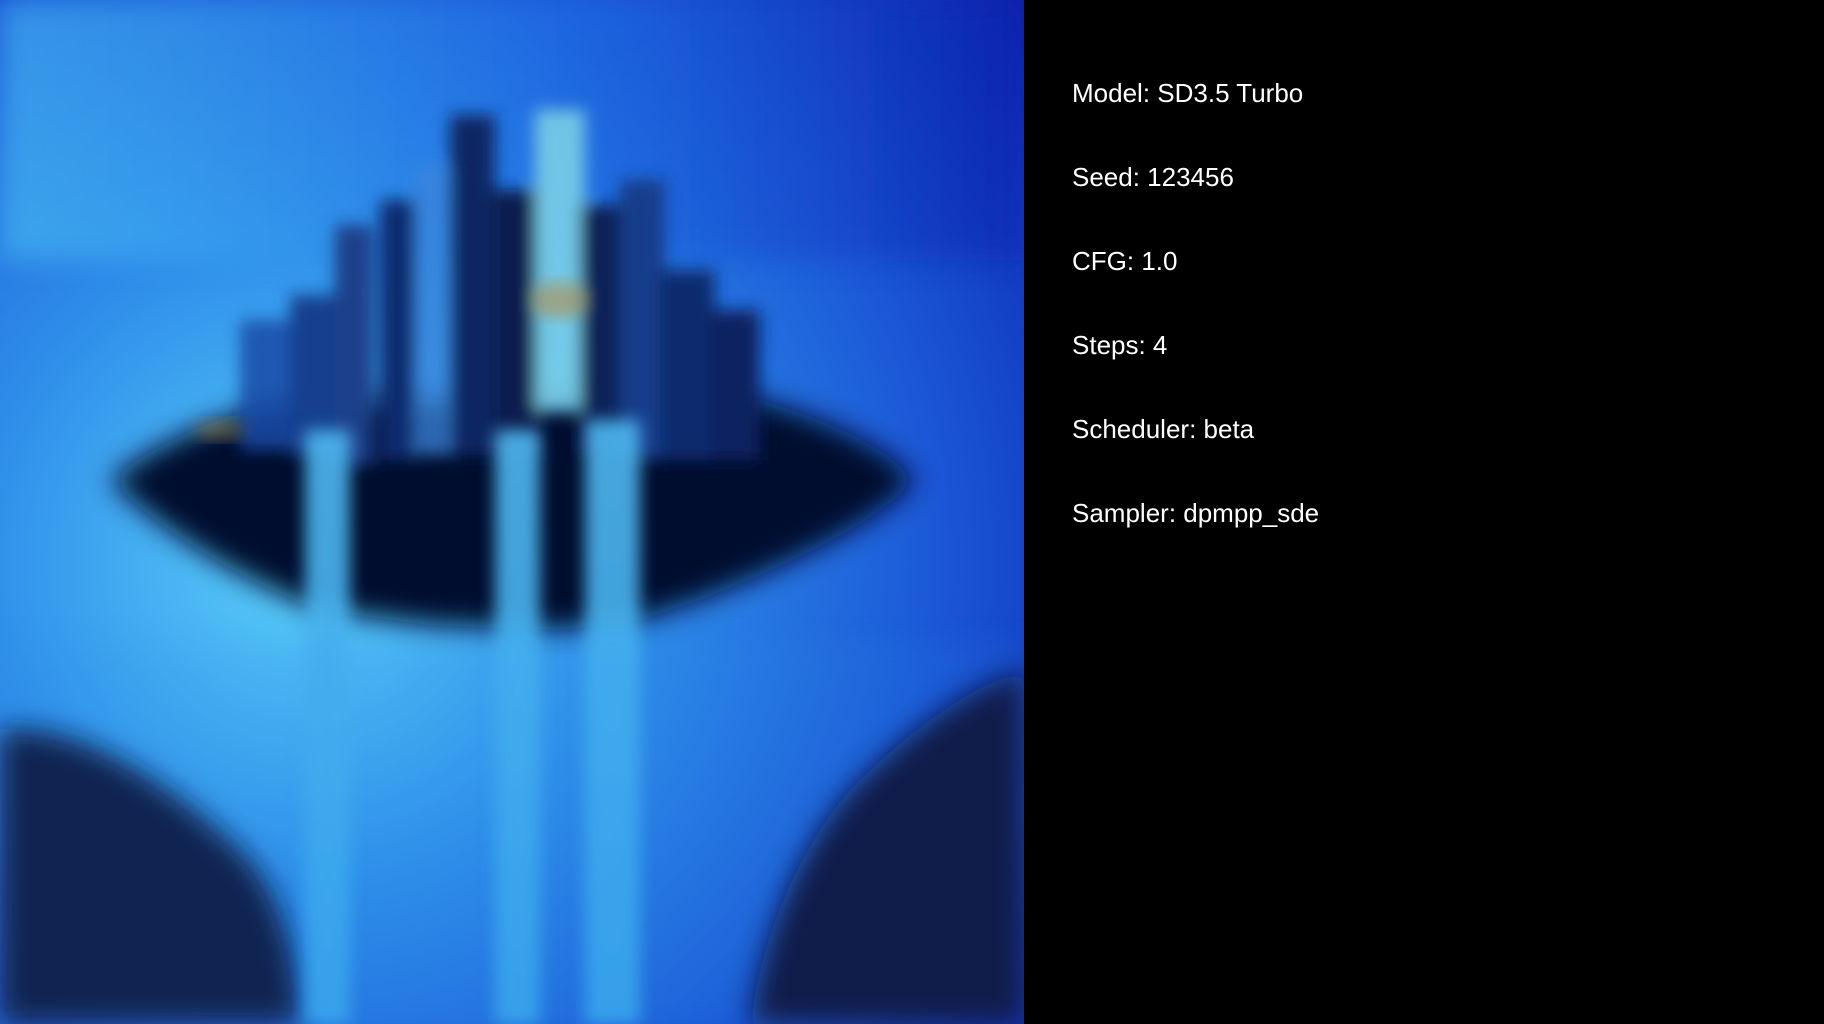  What do you see at coordinates (1153, 177) in the screenshot?
I see `seed-label: Seed: 123456` at bounding box center [1153, 177].